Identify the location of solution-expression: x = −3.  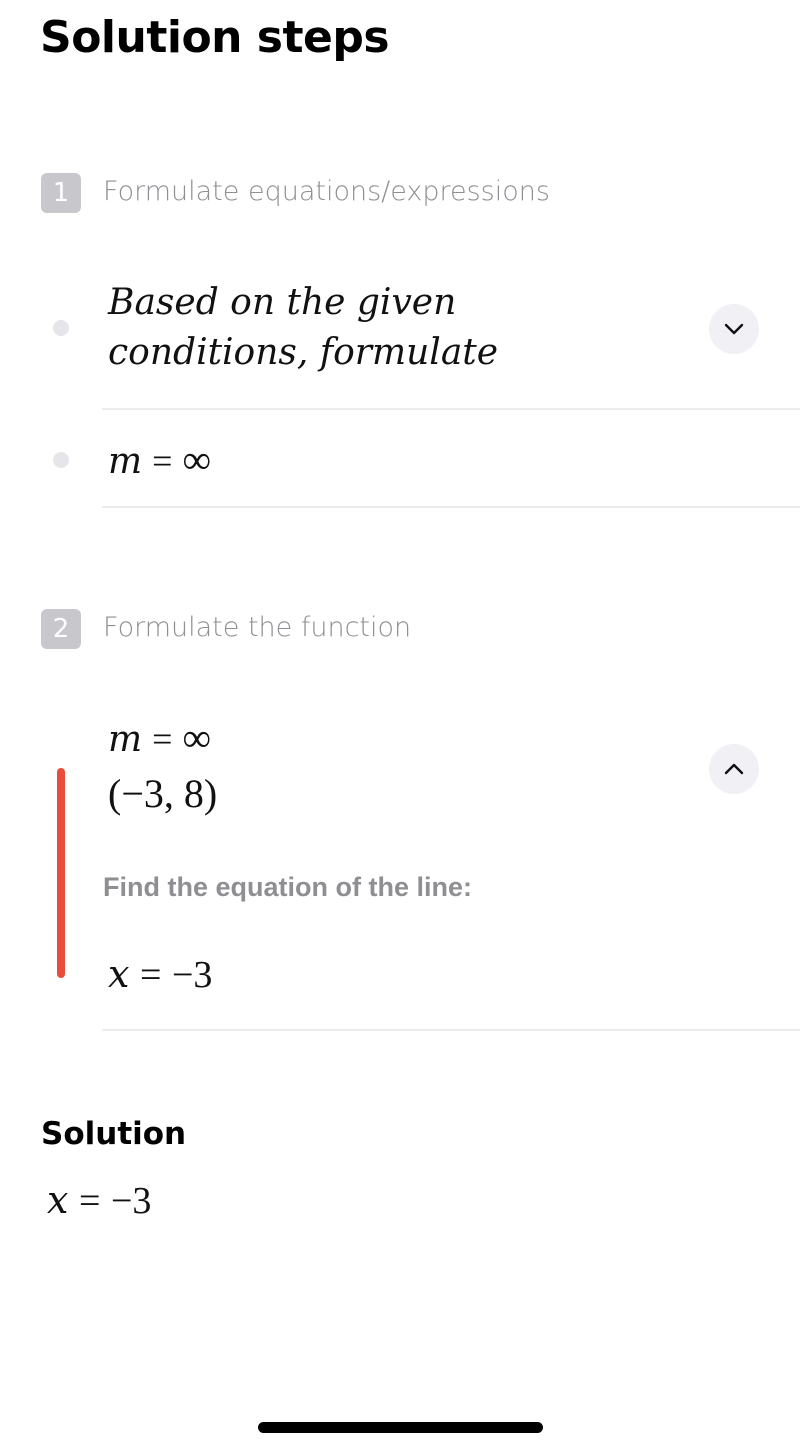
(99, 1200).